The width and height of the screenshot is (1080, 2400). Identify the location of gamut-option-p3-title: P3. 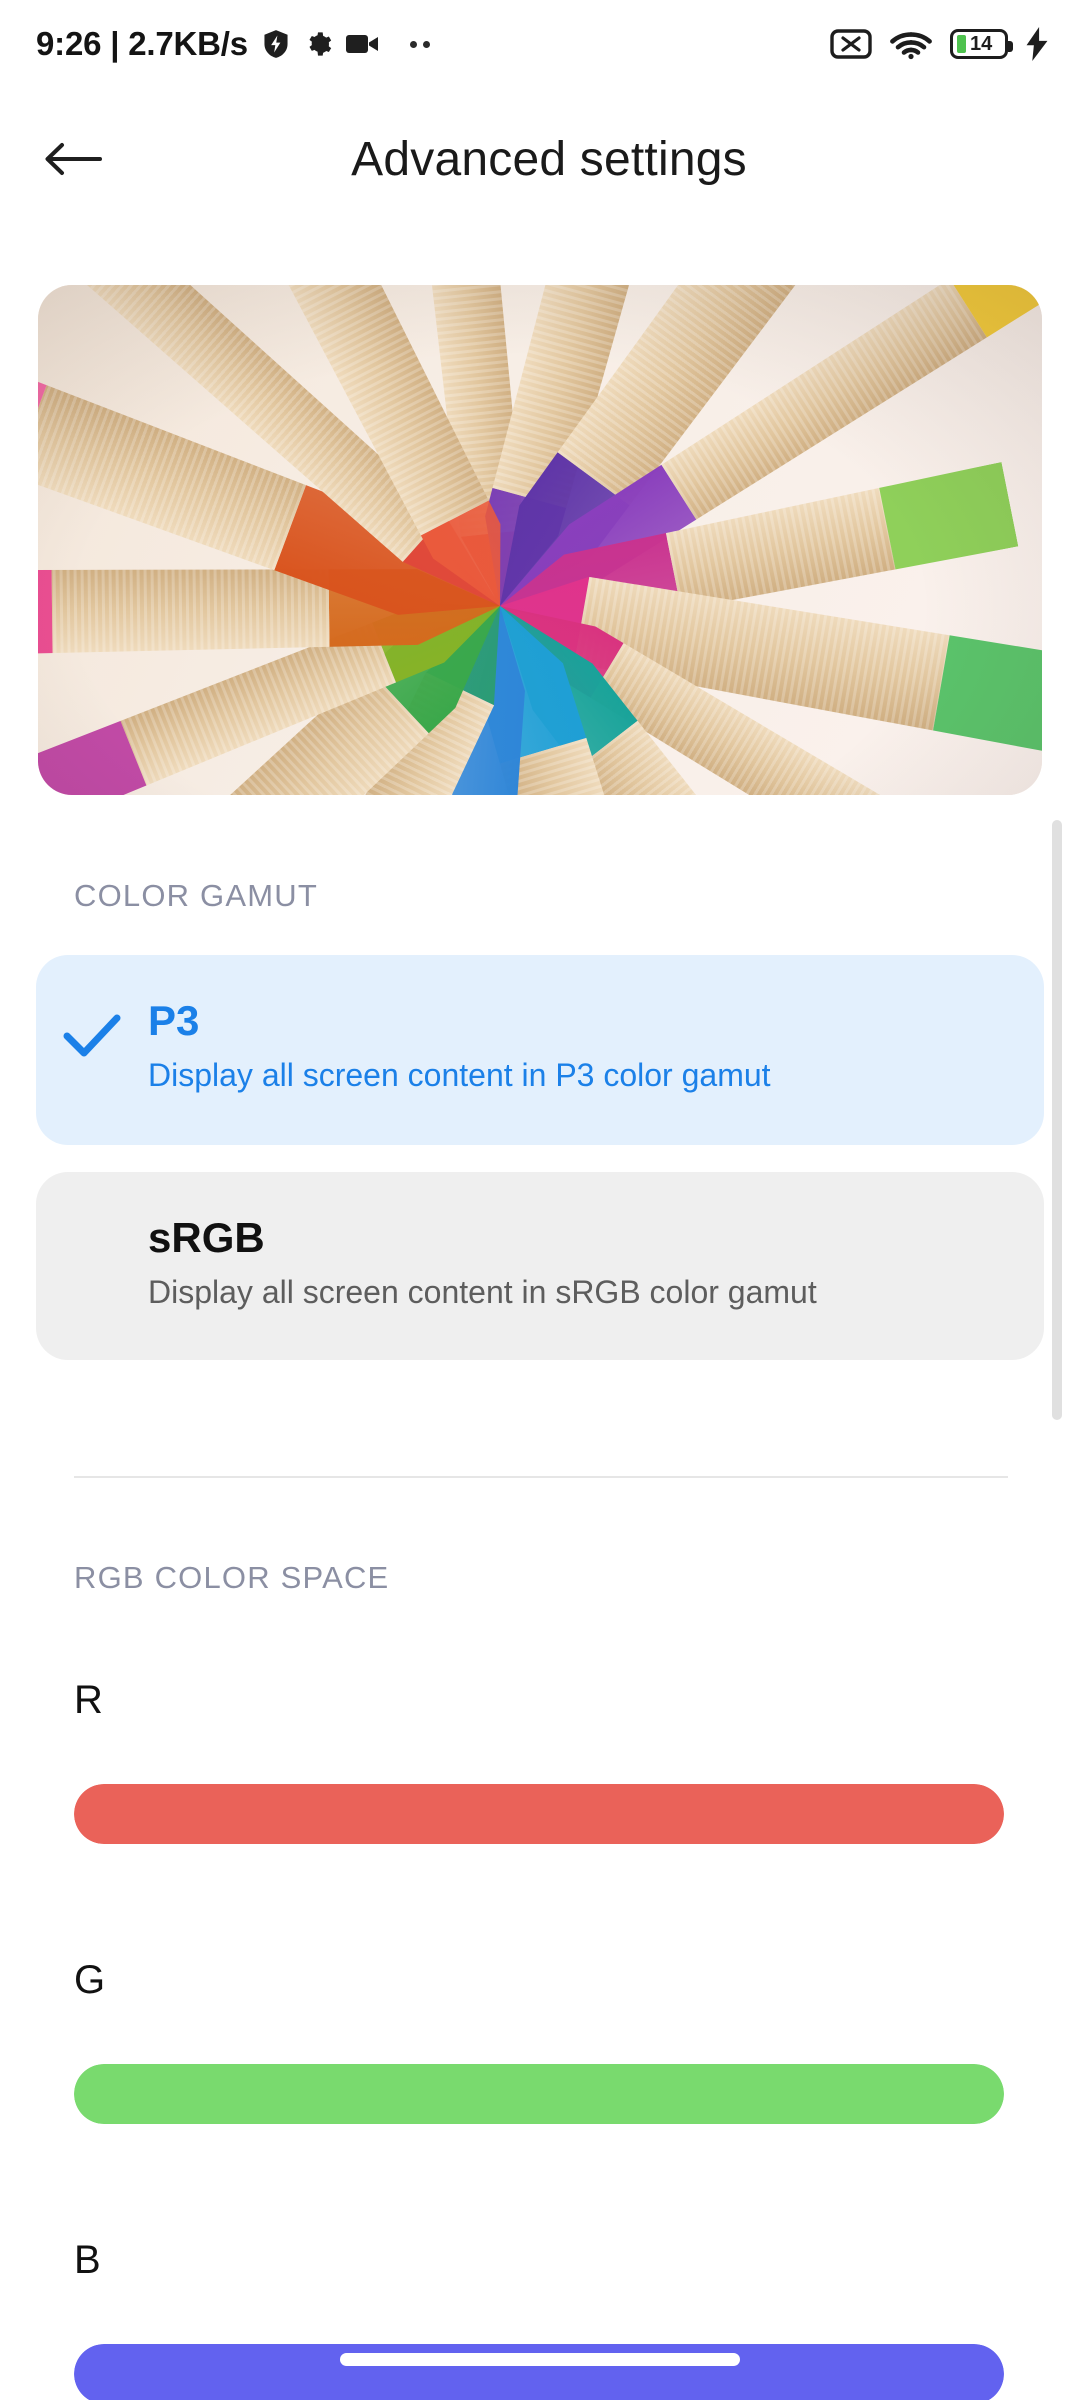
(174, 1020).